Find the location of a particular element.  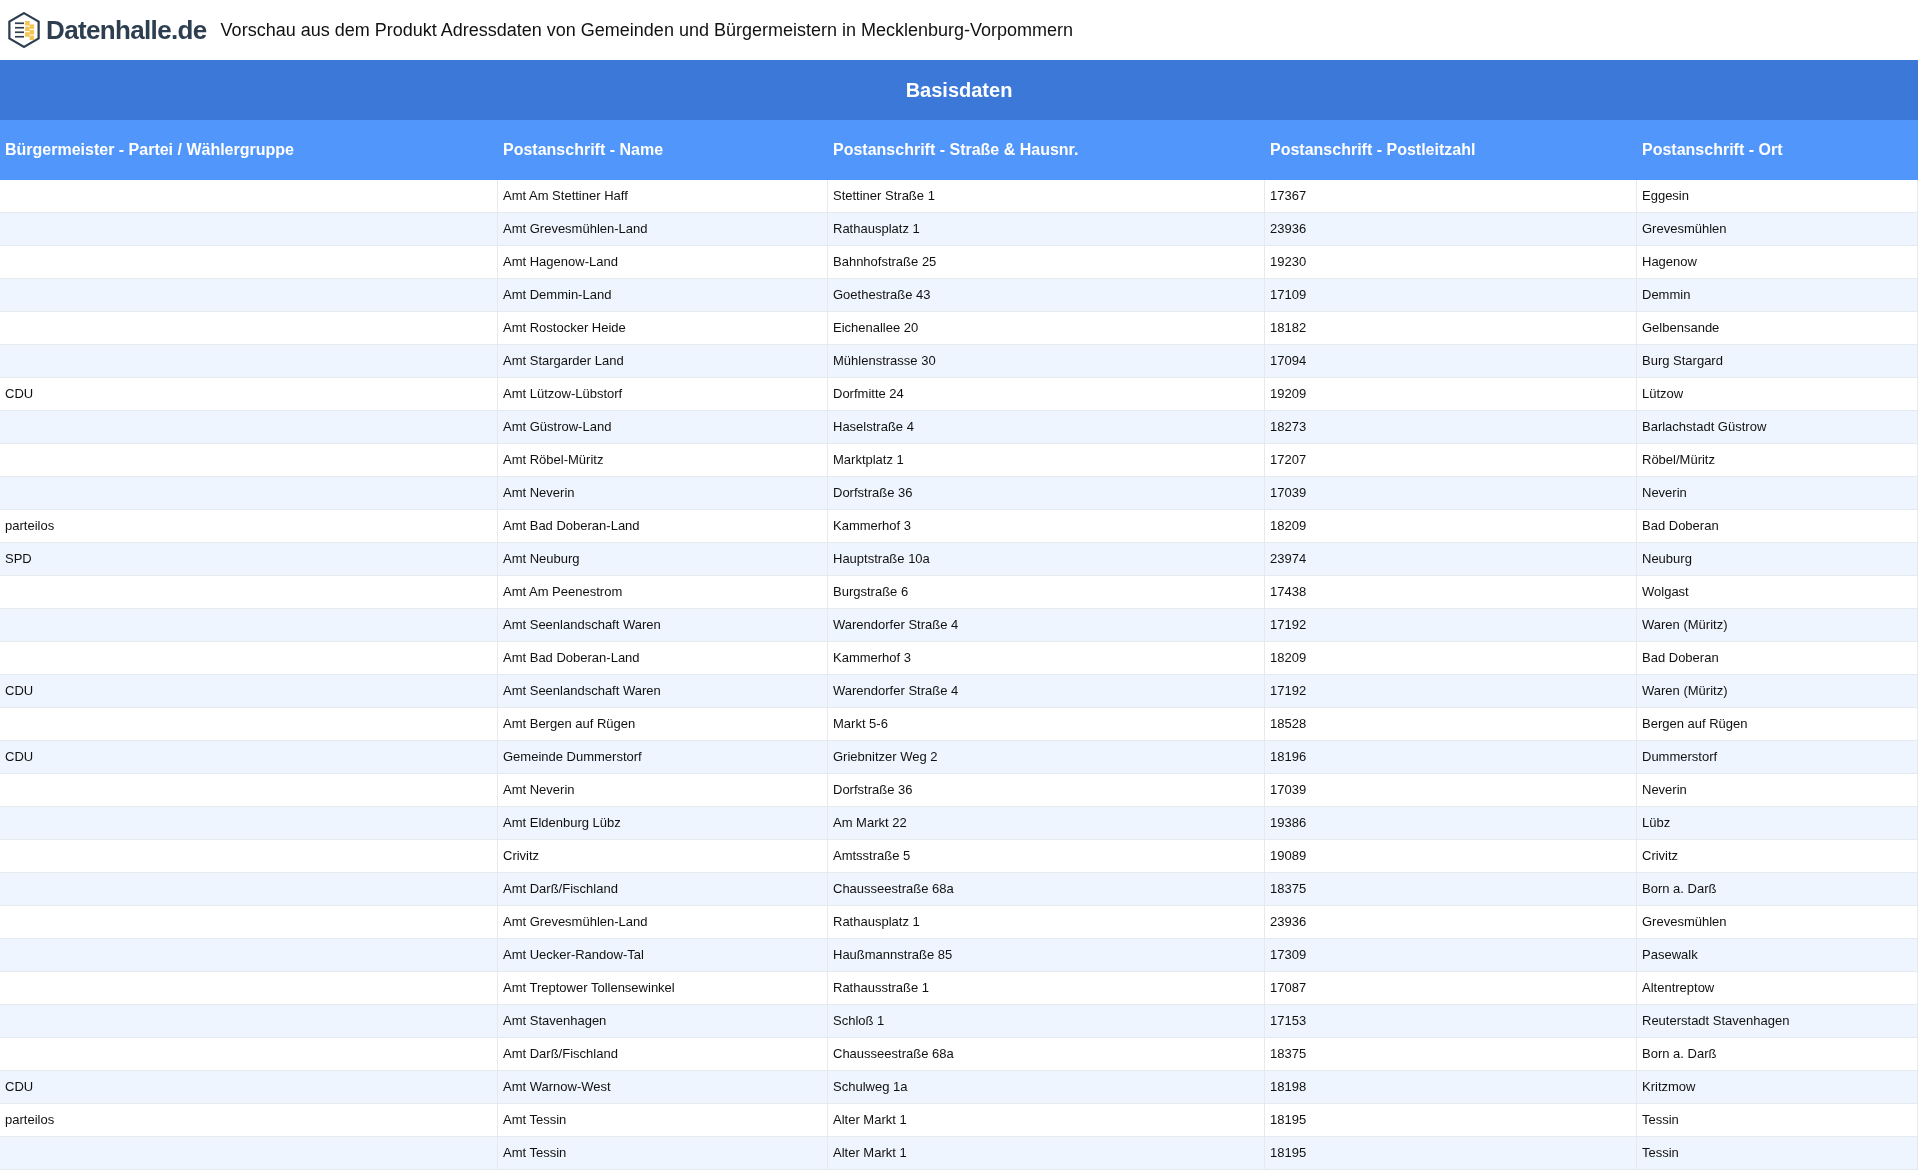

column-header: Bürgermeister - Partei / Wählergruppe is located at coordinates (149, 150).